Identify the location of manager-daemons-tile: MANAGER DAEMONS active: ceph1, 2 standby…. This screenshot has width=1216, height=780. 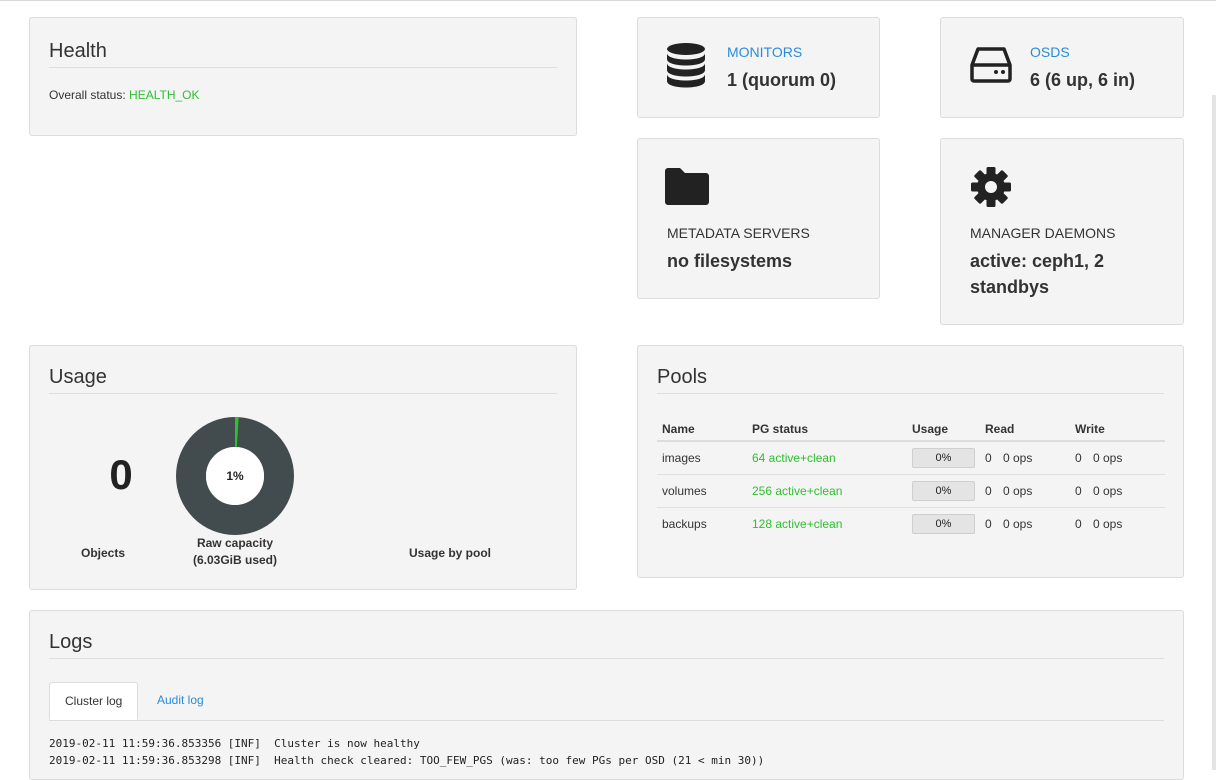
(1062, 231).